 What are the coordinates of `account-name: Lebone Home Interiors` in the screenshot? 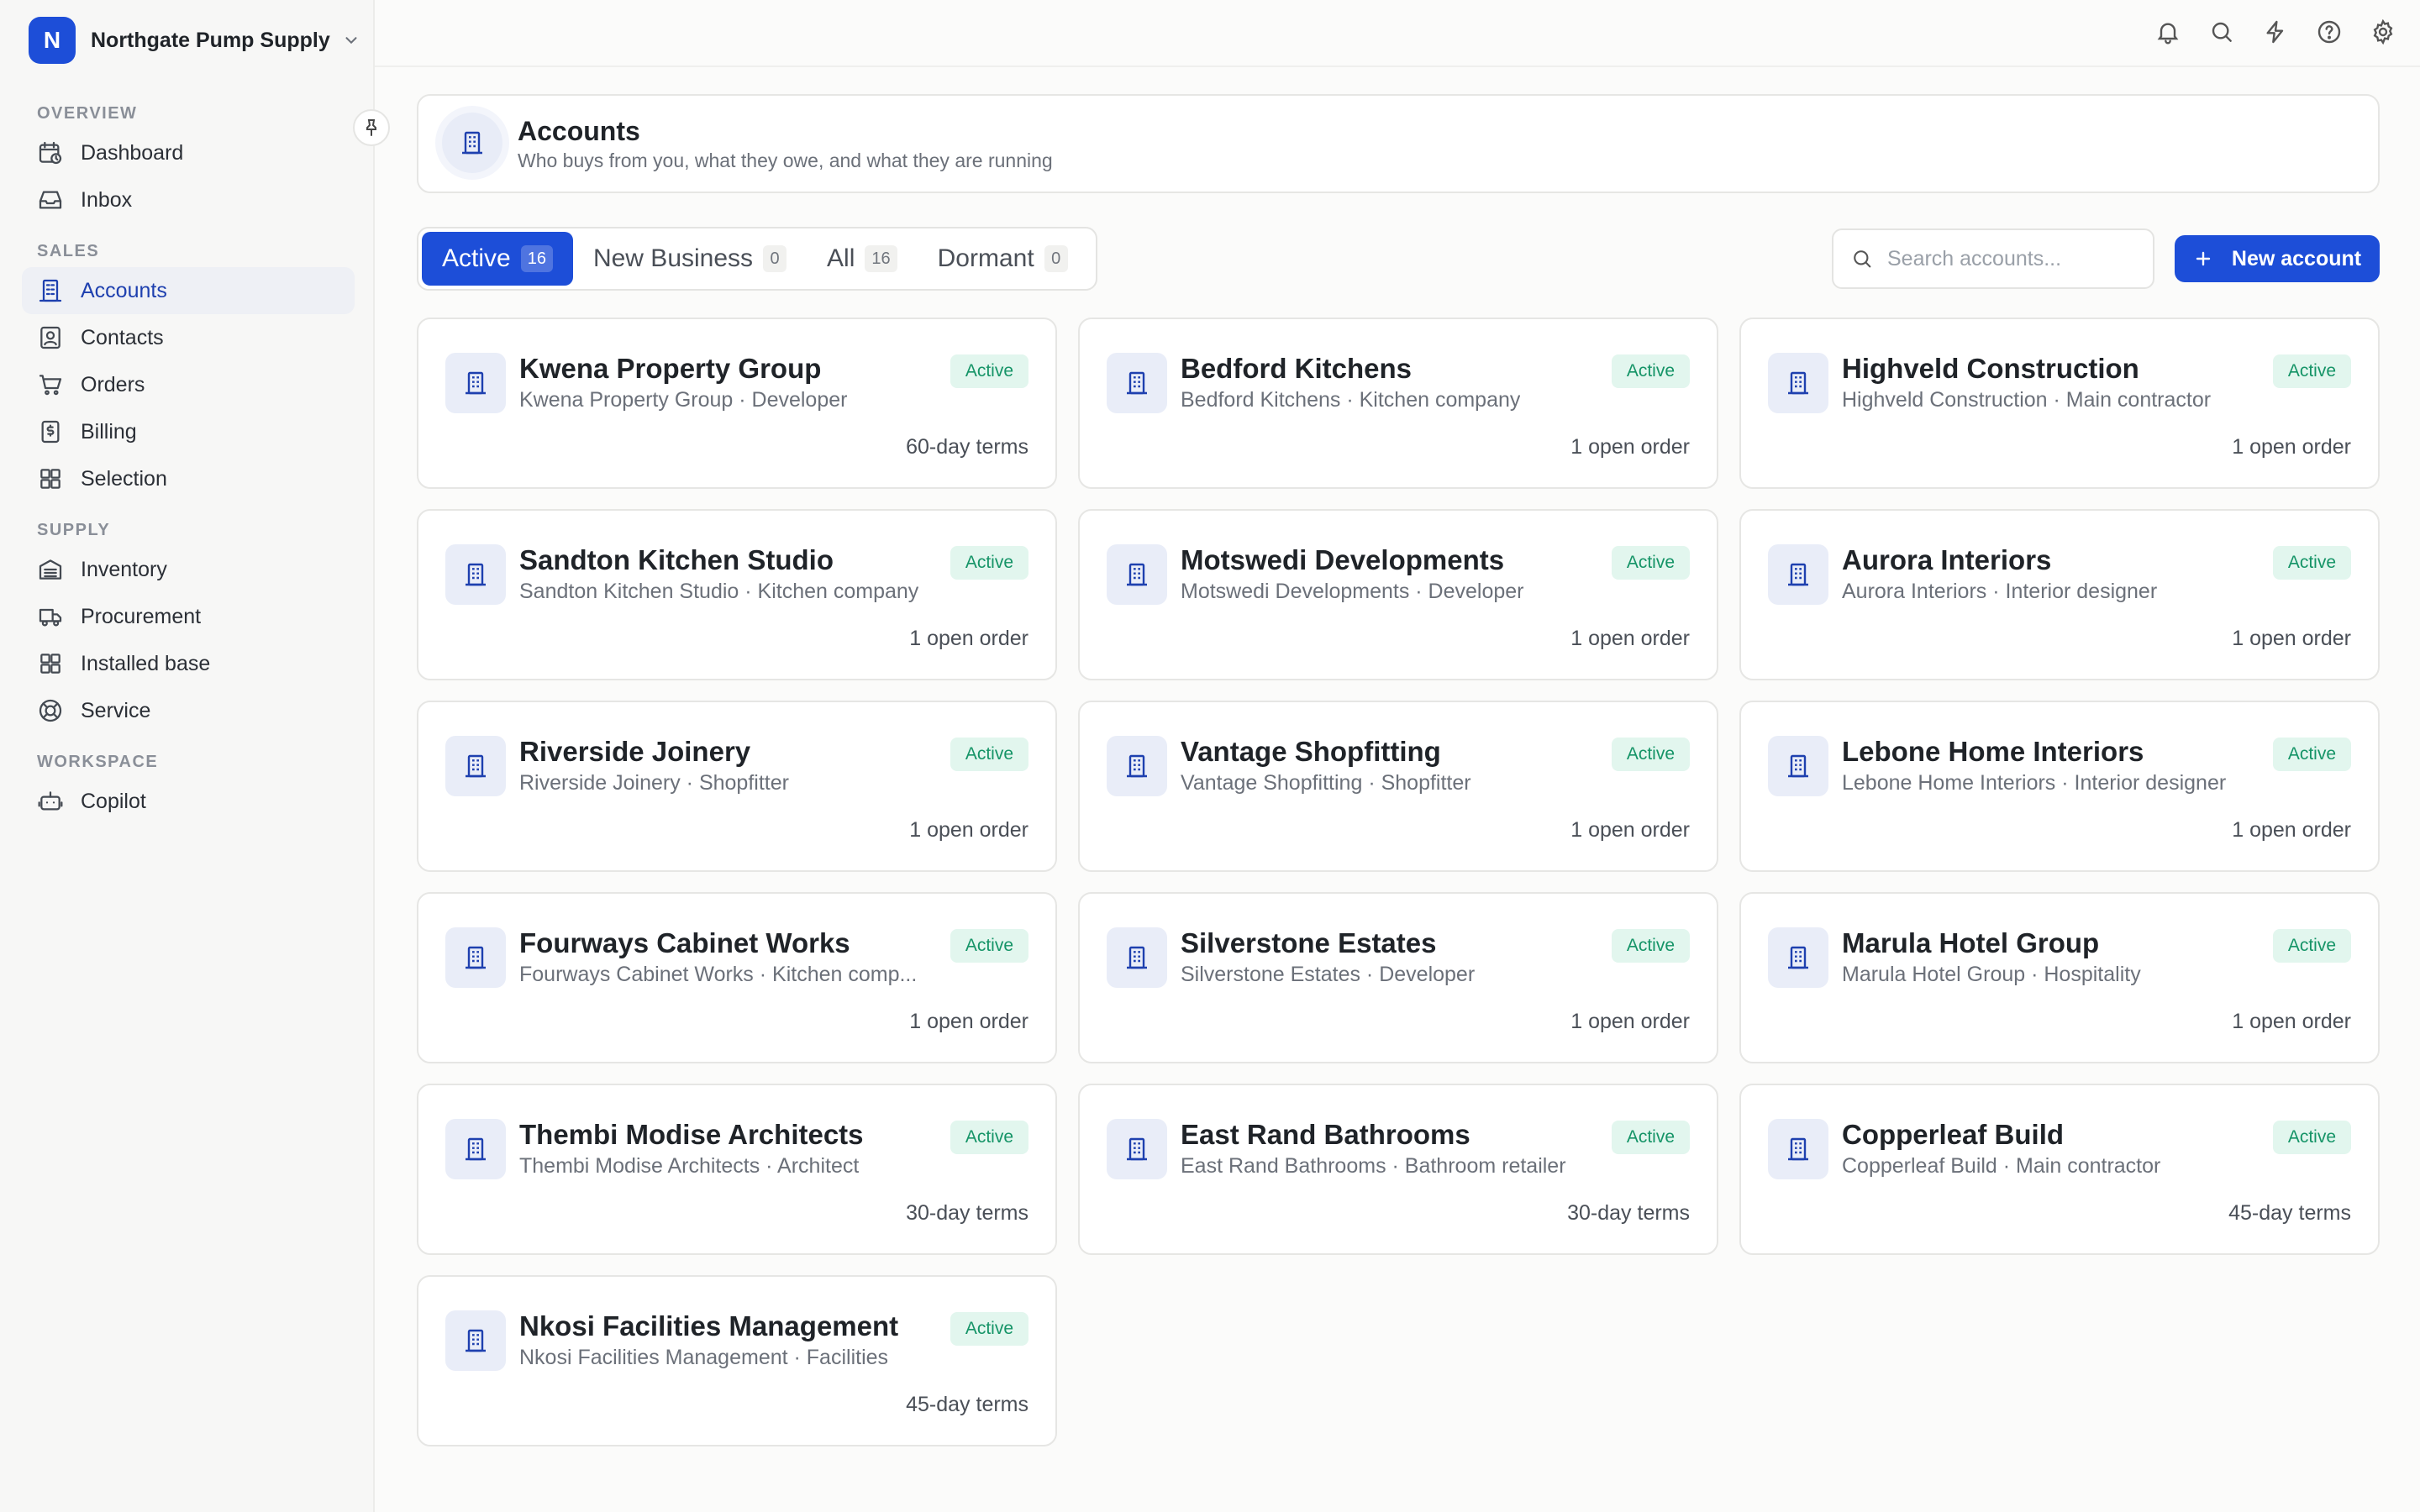 It's located at (1993, 751).